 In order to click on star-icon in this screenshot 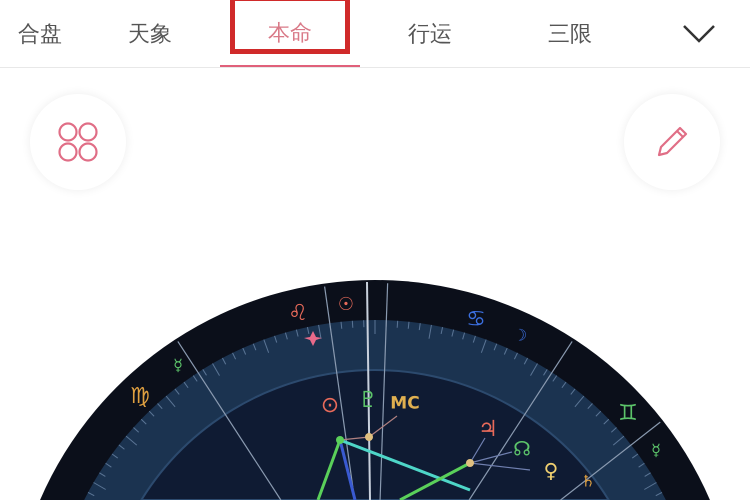, I will do `click(313, 338)`.